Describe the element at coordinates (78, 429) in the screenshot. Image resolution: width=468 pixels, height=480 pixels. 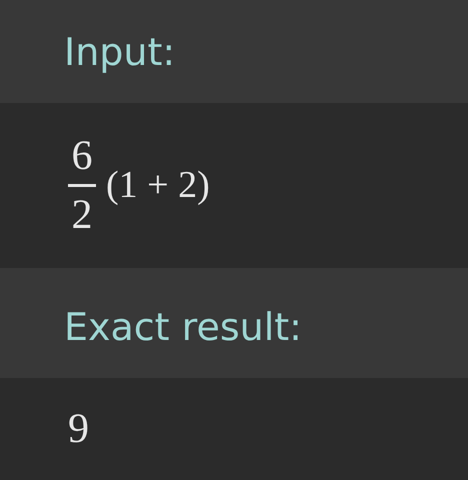
I see `result-value: 9` at that location.